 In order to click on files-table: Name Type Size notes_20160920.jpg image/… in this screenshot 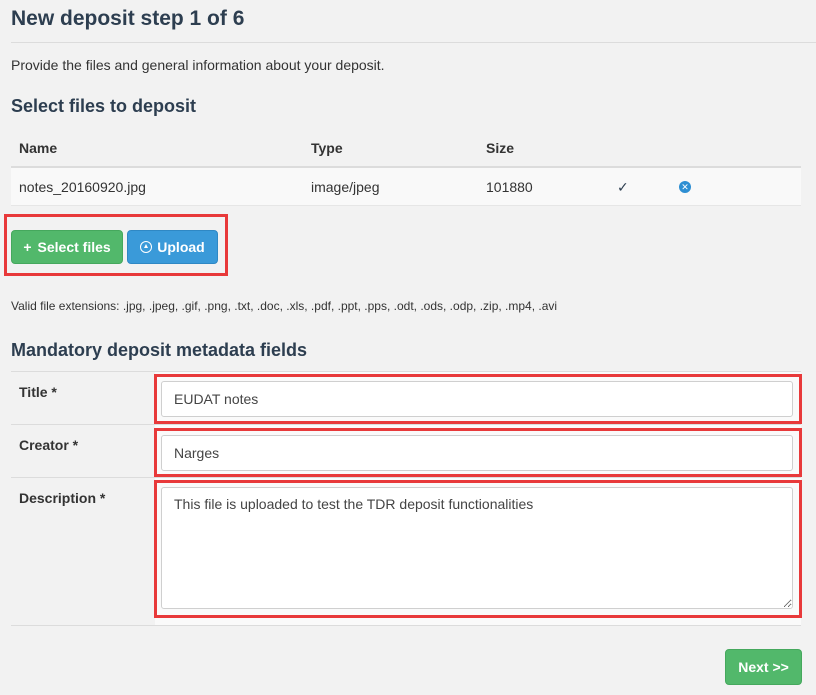, I will do `click(406, 166)`.